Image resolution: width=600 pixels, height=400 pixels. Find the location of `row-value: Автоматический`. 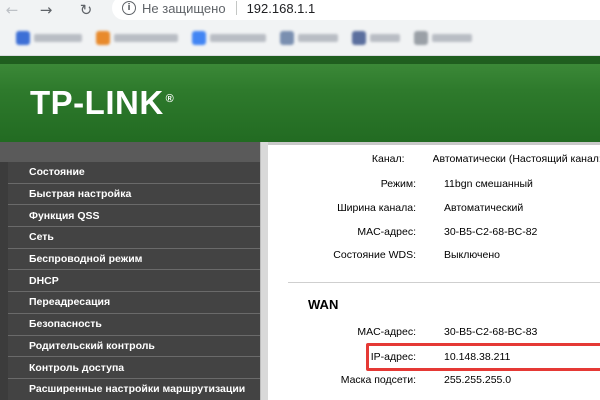

row-value: Автоматический is located at coordinates (484, 208).